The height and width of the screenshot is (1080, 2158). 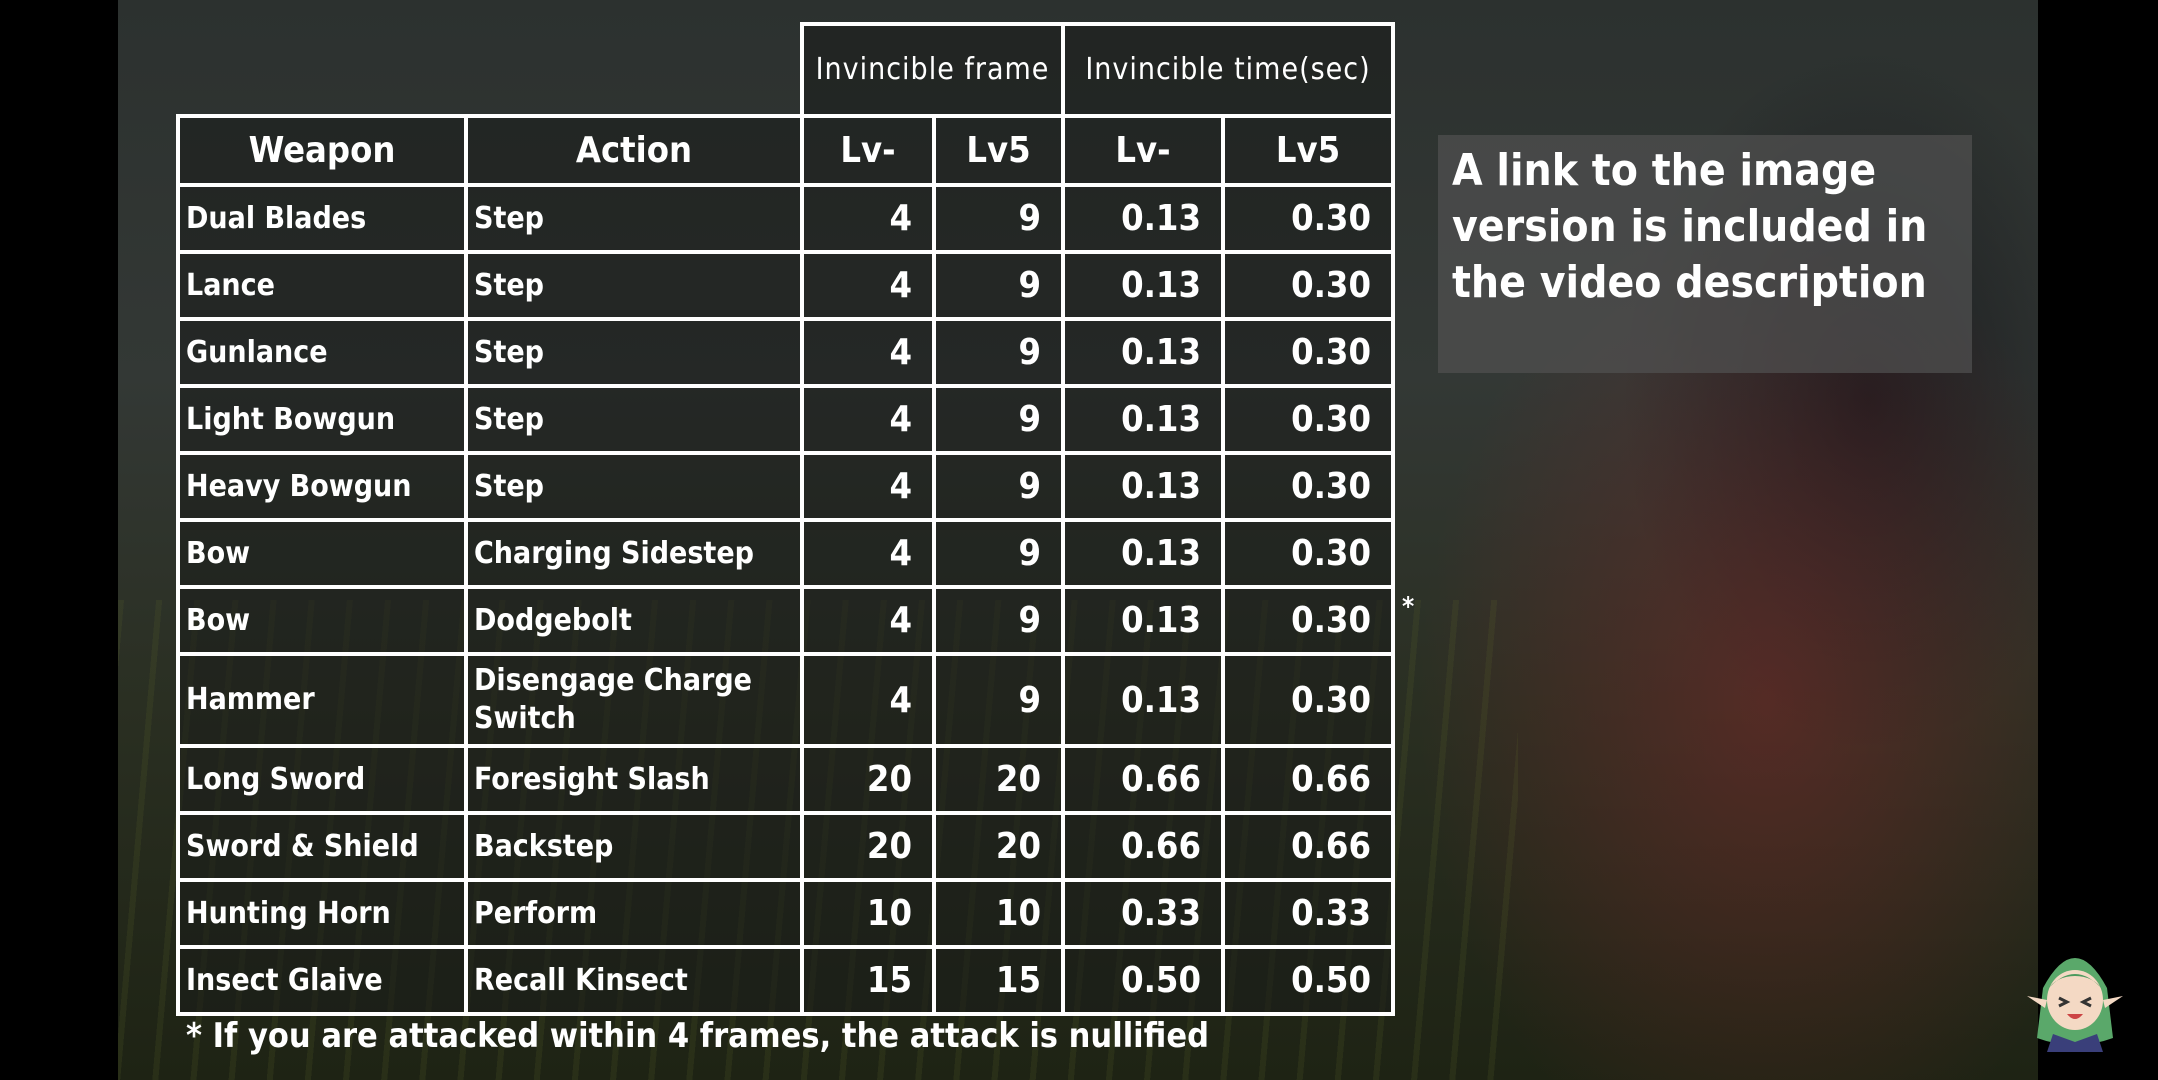 I want to click on group-header-time: Invincible time(sec), so click(x=1228, y=70).